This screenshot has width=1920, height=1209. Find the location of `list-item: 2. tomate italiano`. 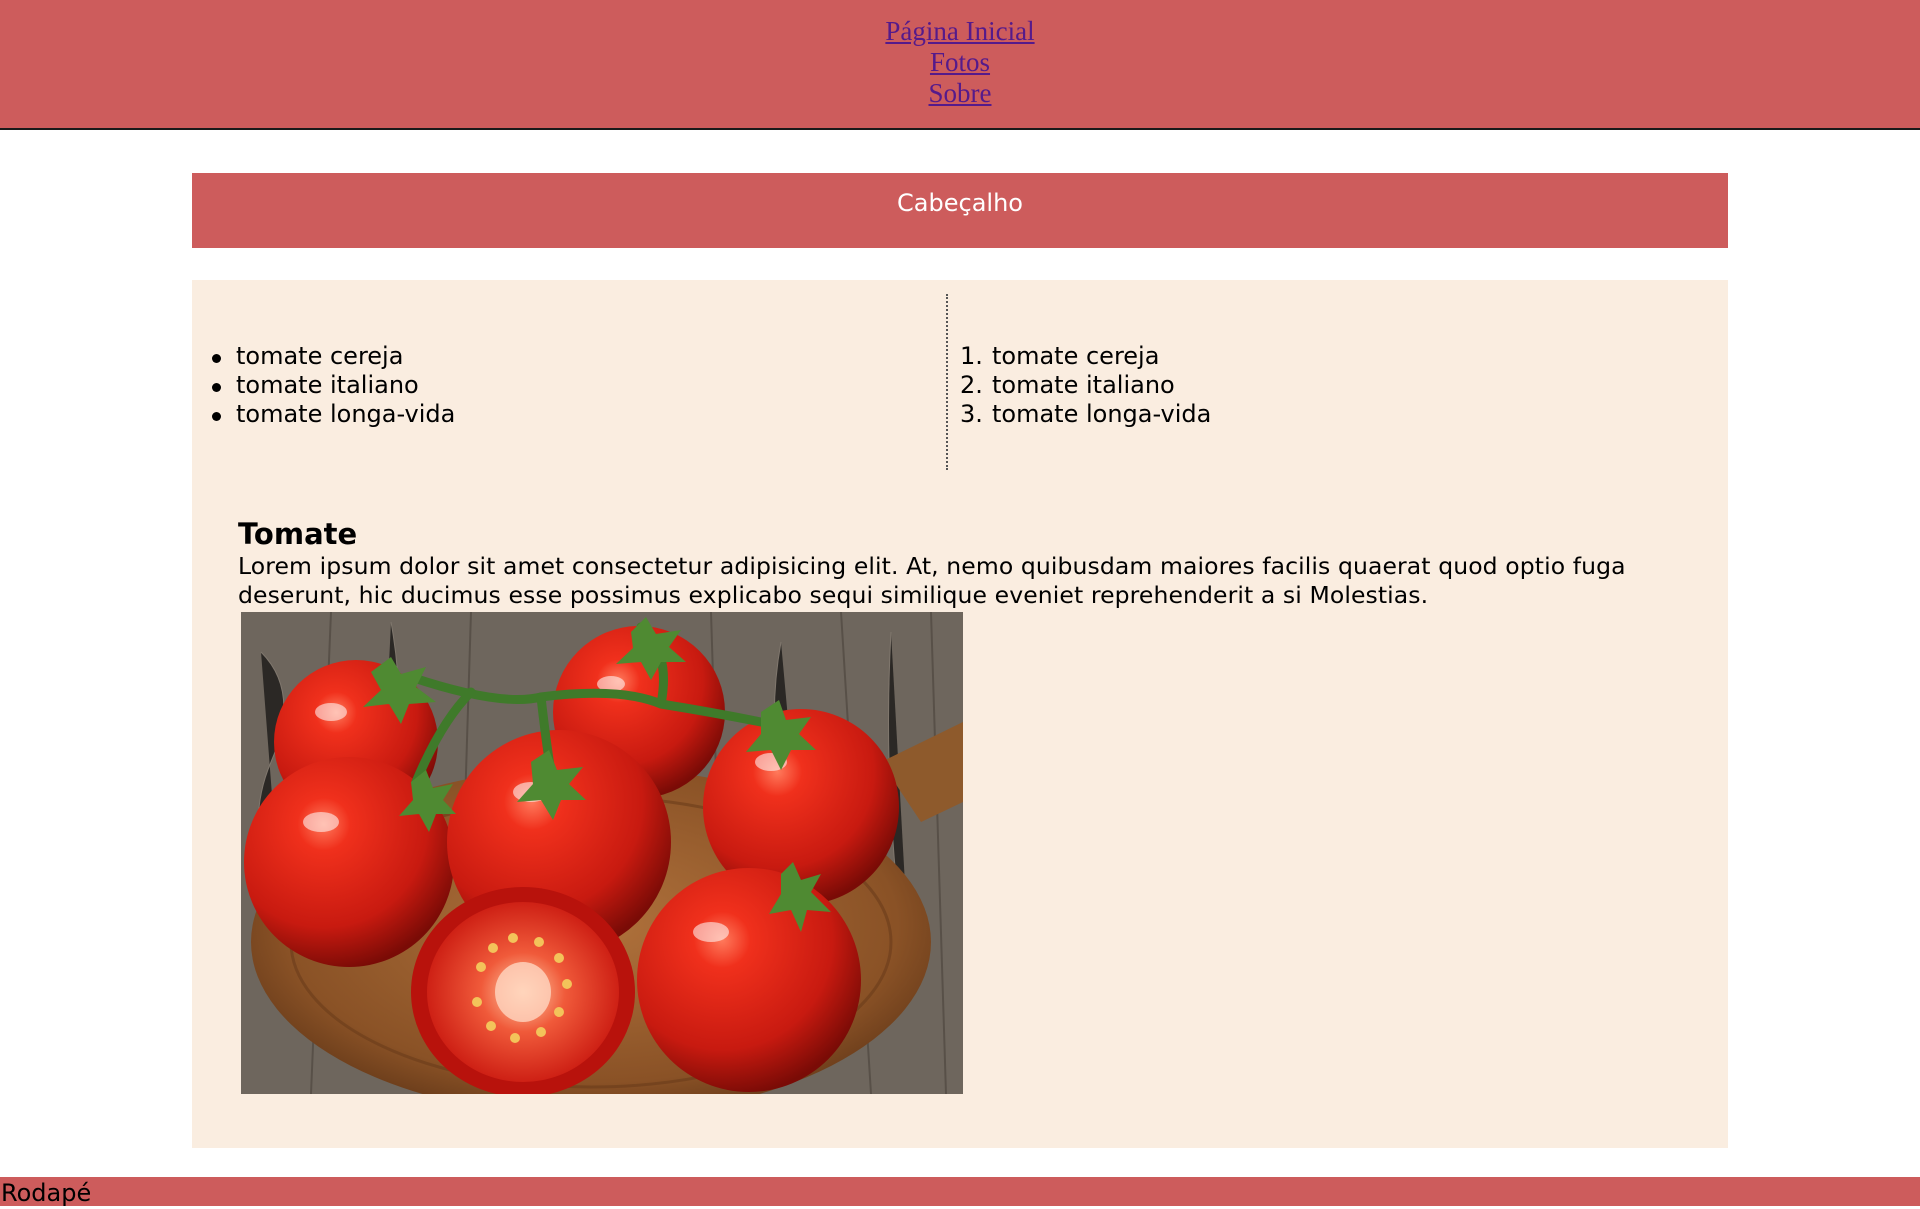

list-item: 2. tomate italiano is located at coordinates (1067, 385).